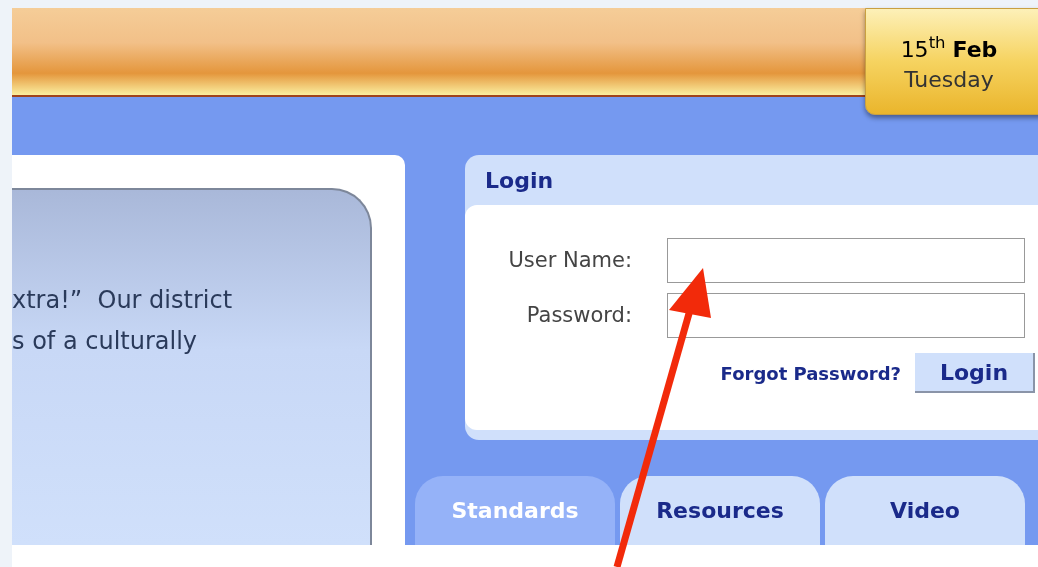 The height and width of the screenshot is (567, 1038). Describe the element at coordinates (570, 260) in the screenshot. I see `field-label: User Name:` at that location.